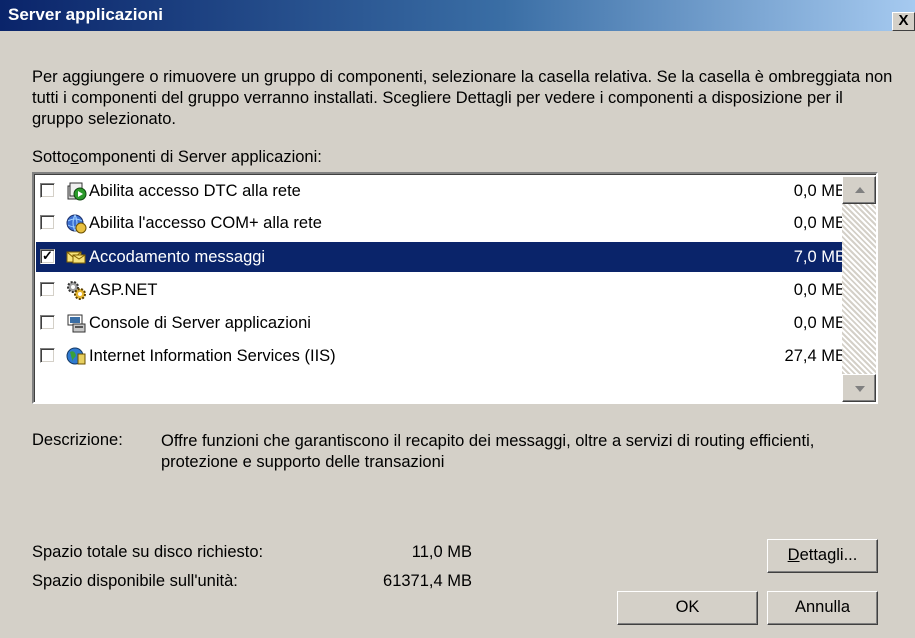 The height and width of the screenshot is (638, 915). I want to click on required-space-label: Spazio totale su disco richiesto:, so click(148, 552).